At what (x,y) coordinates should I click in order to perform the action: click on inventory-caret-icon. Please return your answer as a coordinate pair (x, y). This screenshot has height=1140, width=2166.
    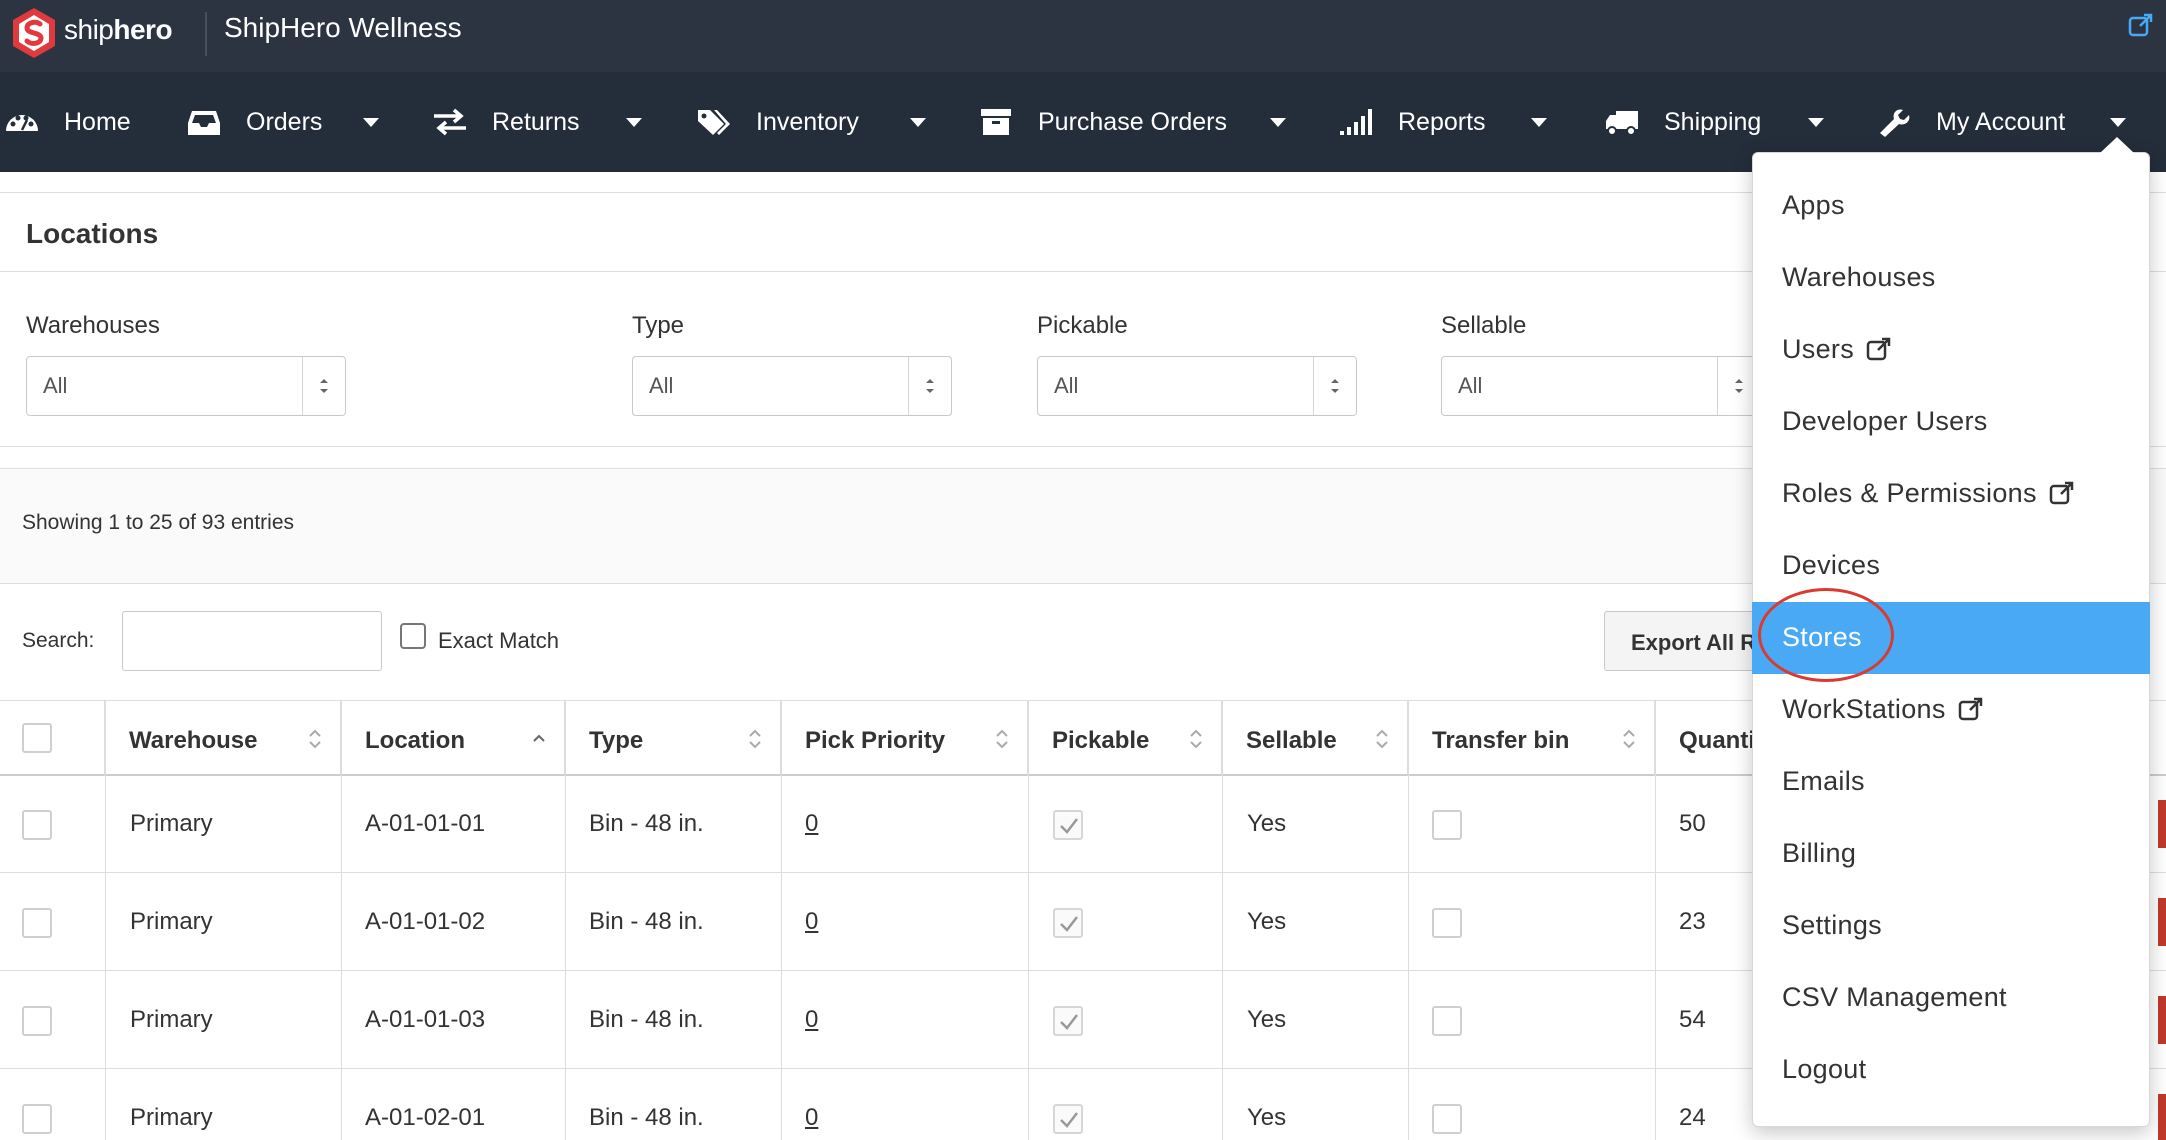
    Looking at the image, I should click on (918, 122).